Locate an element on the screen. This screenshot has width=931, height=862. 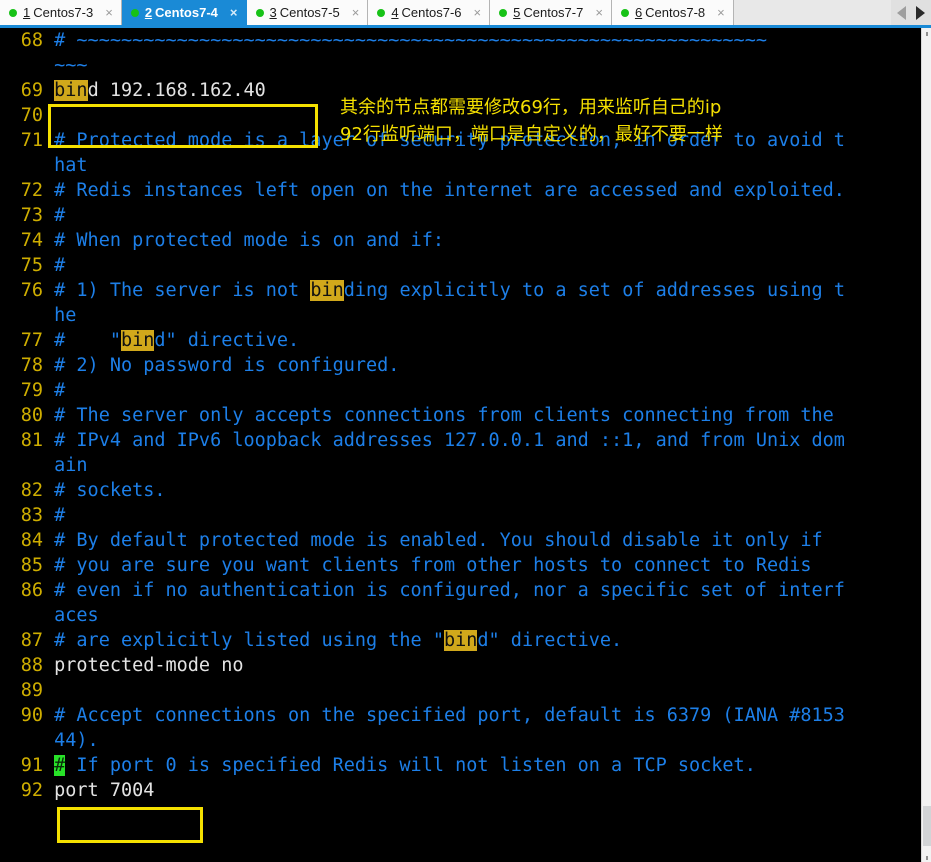
chevron-right-icon is located at coordinates (920, 12).